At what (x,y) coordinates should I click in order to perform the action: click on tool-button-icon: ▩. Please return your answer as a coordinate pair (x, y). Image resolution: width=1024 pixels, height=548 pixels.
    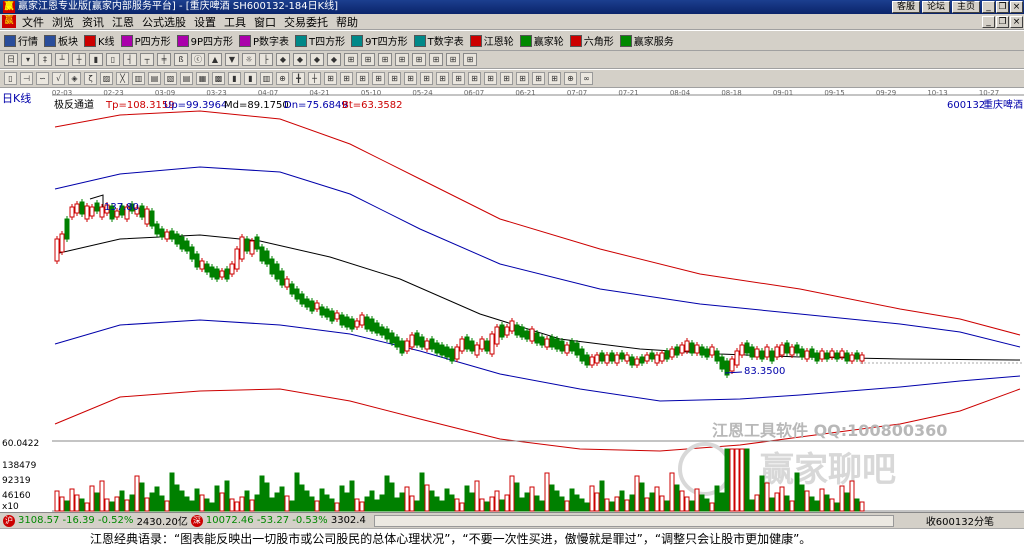
    Looking at the image, I should click on (218, 78).